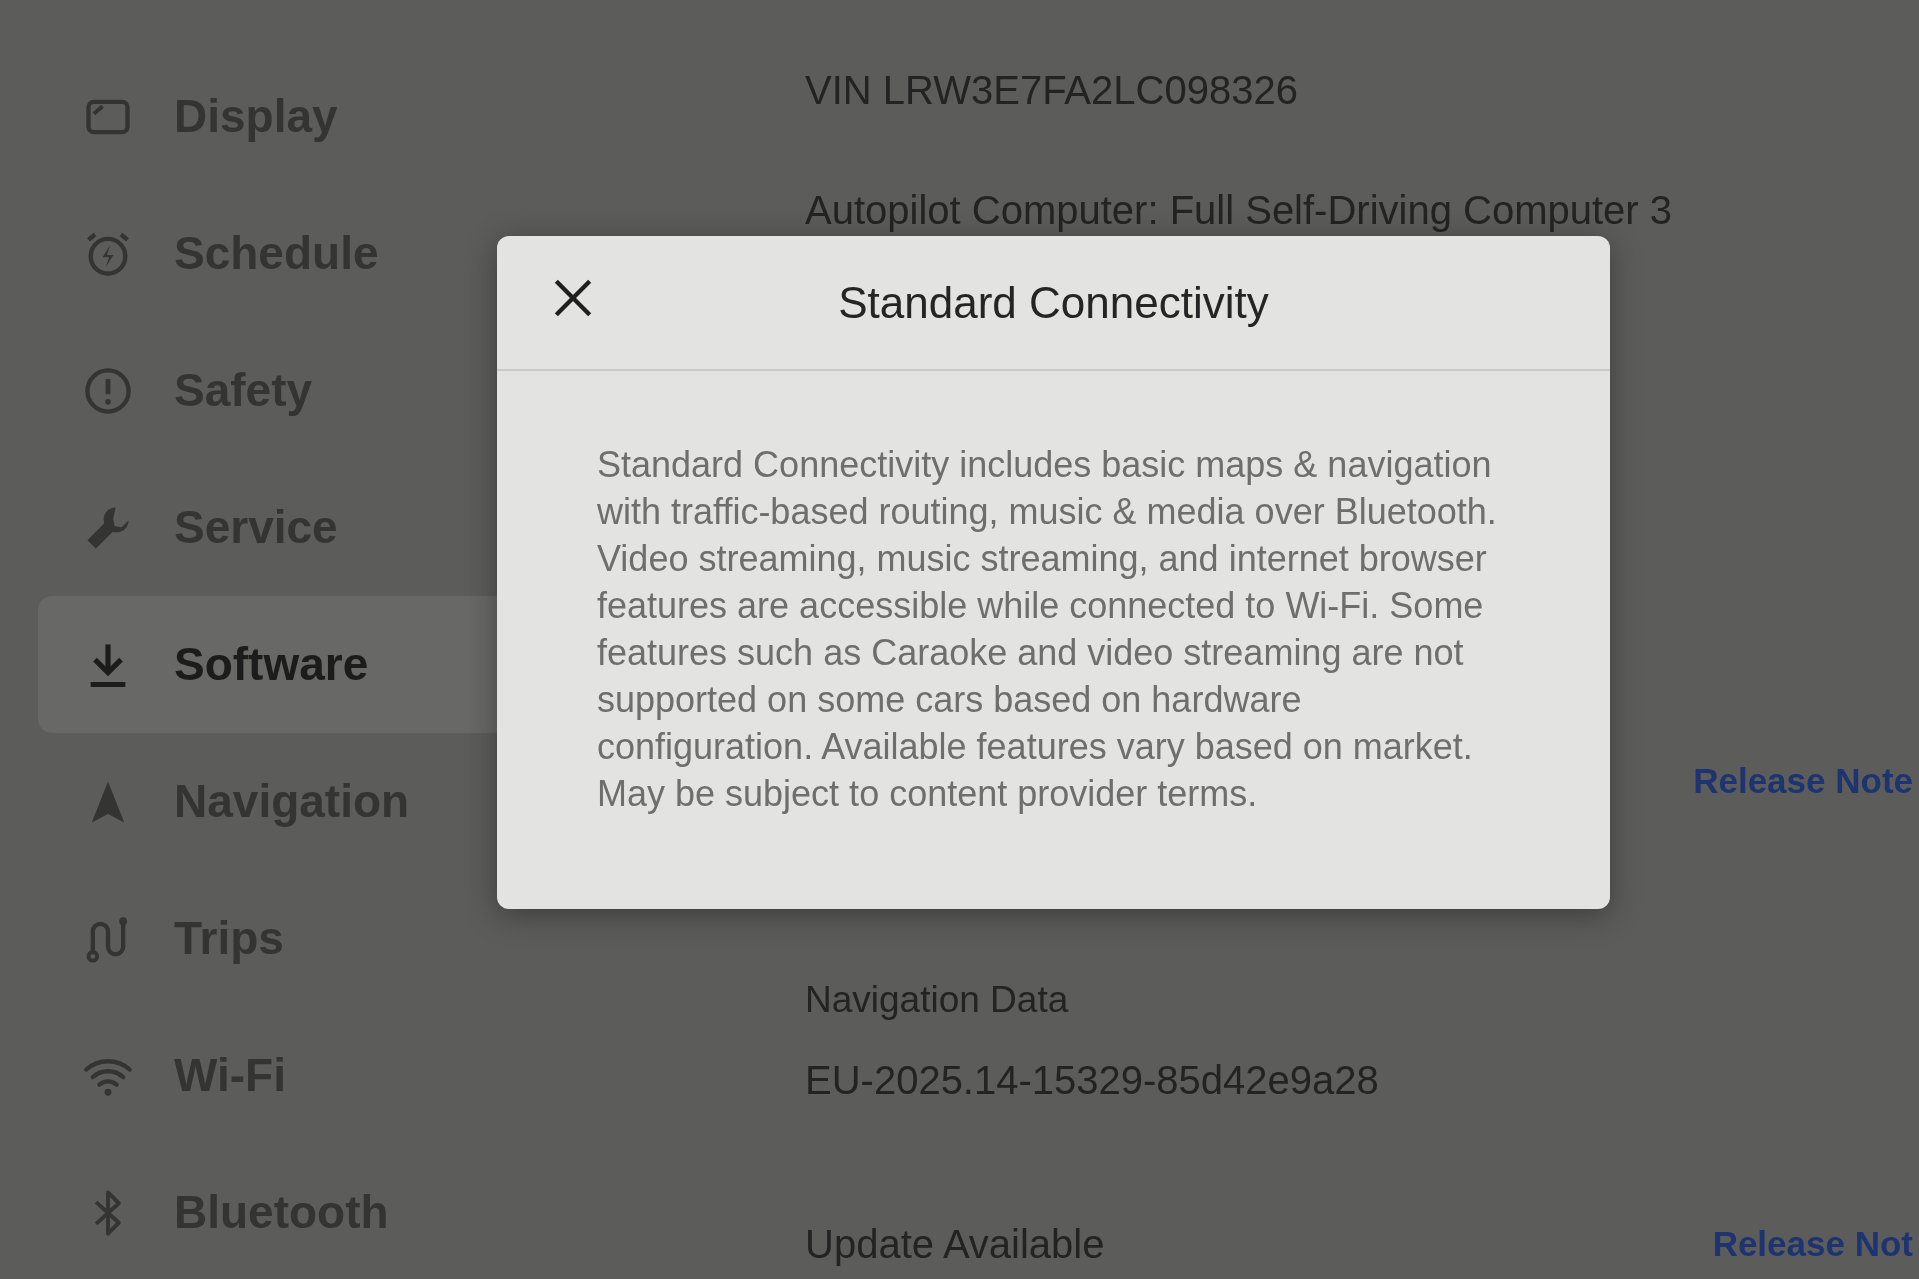  I want to click on navigation-data-version: EU-2025.14-15329-85d42e9a28, so click(1092, 1080).